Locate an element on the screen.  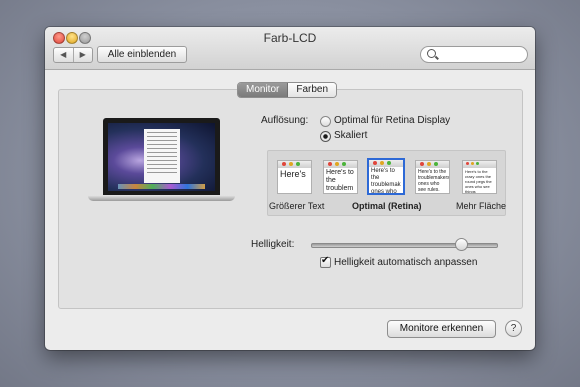
scale-option-2: Here's to the troublem is located at coordinates (340, 177).